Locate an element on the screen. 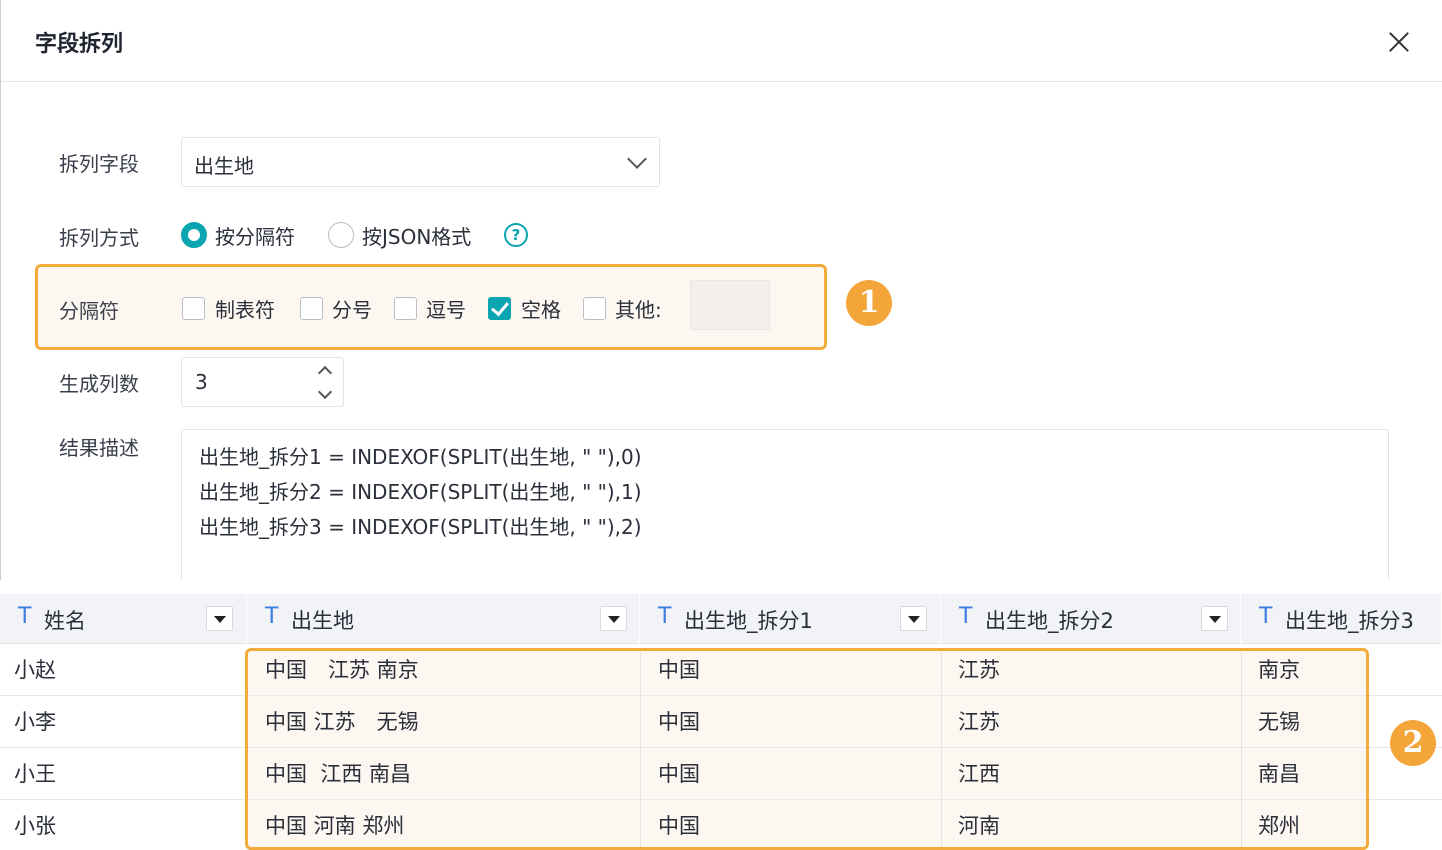  dialog-title: 字段拆列 is located at coordinates (79, 44).